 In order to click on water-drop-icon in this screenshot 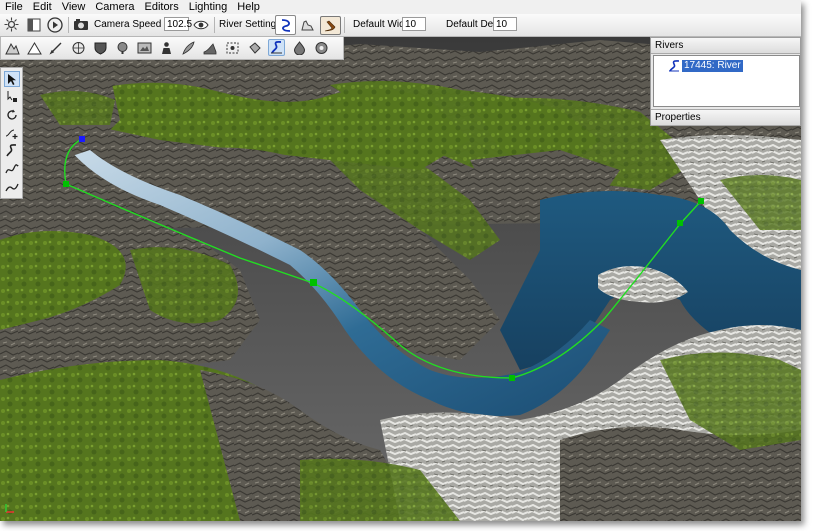, I will do `click(299, 47)`.